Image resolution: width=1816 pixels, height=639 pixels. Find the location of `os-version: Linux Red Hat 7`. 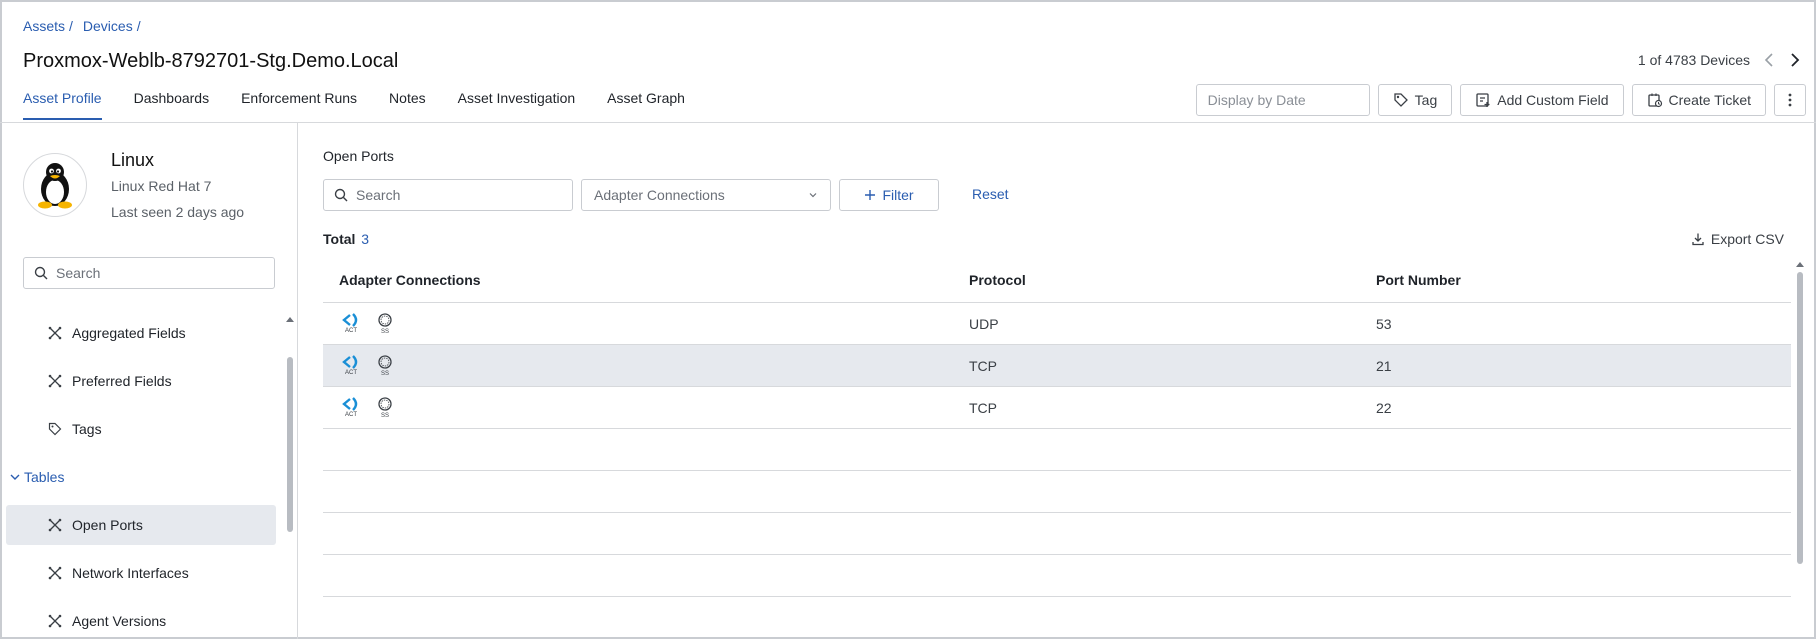

os-version: Linux Red Hat 7 is located at coordinates (161, 186).